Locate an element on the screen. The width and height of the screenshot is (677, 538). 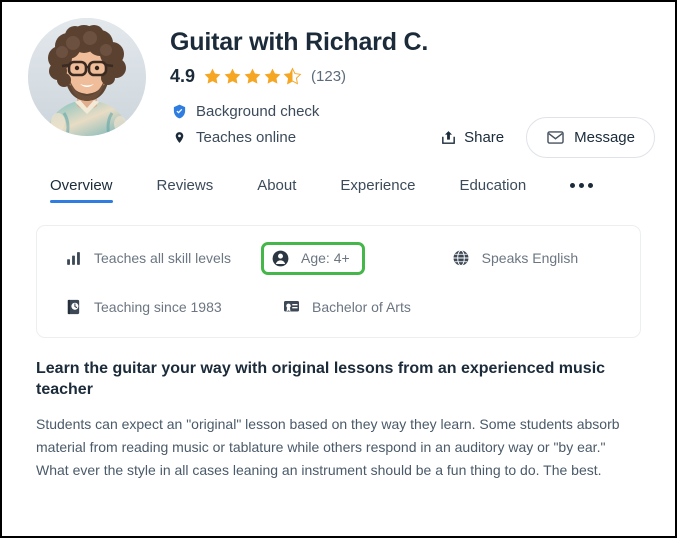
envelope-icon is located at coordinates (555, 137).